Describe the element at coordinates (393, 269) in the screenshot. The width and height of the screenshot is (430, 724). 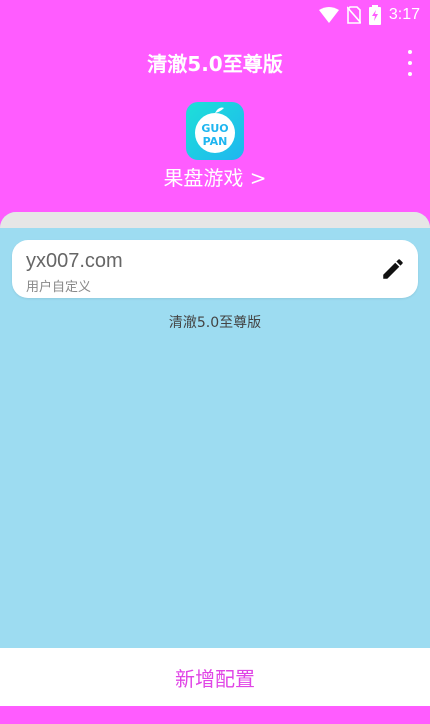
I see `pencil-icon` at that location.